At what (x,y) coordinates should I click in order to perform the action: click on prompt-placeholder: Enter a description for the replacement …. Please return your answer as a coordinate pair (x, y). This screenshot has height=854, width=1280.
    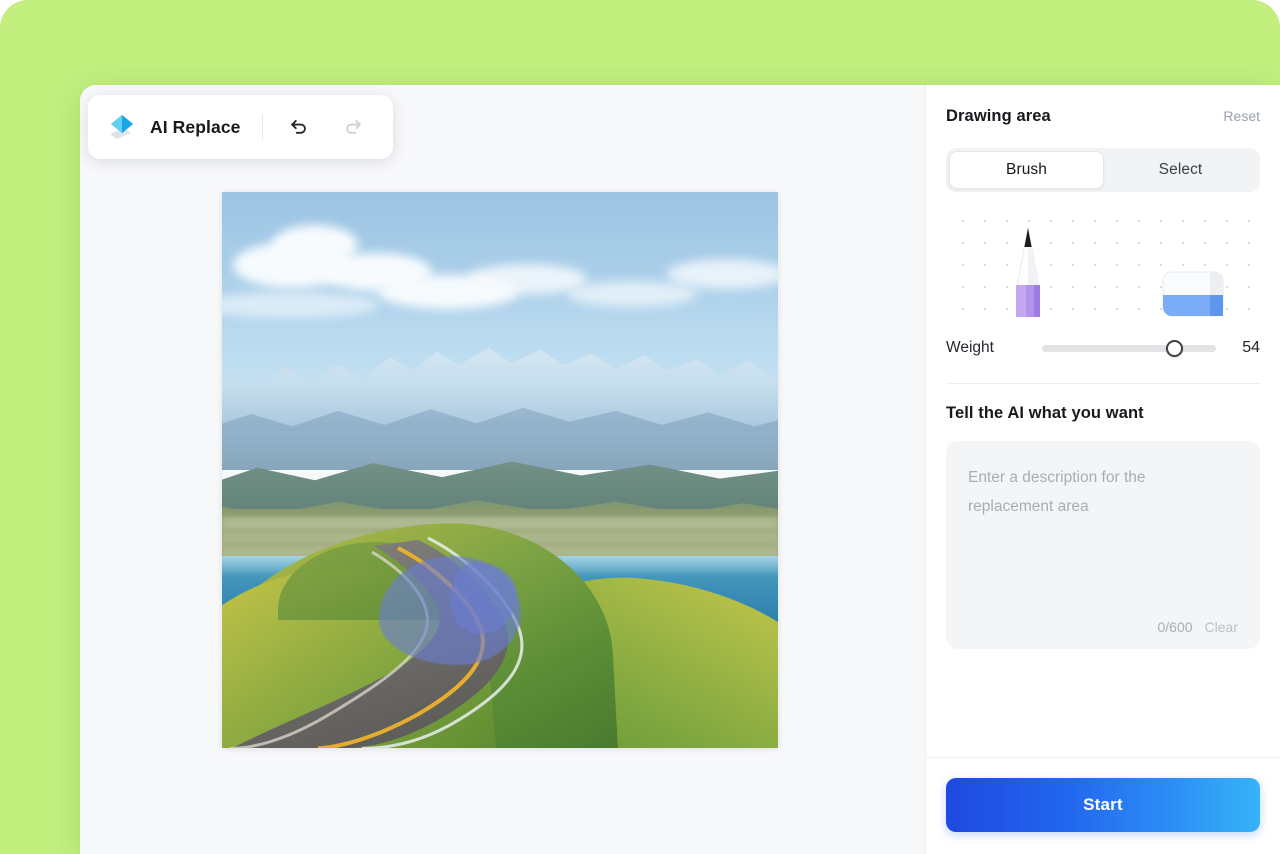
    Looking at the image, I should click on (1057, 492).